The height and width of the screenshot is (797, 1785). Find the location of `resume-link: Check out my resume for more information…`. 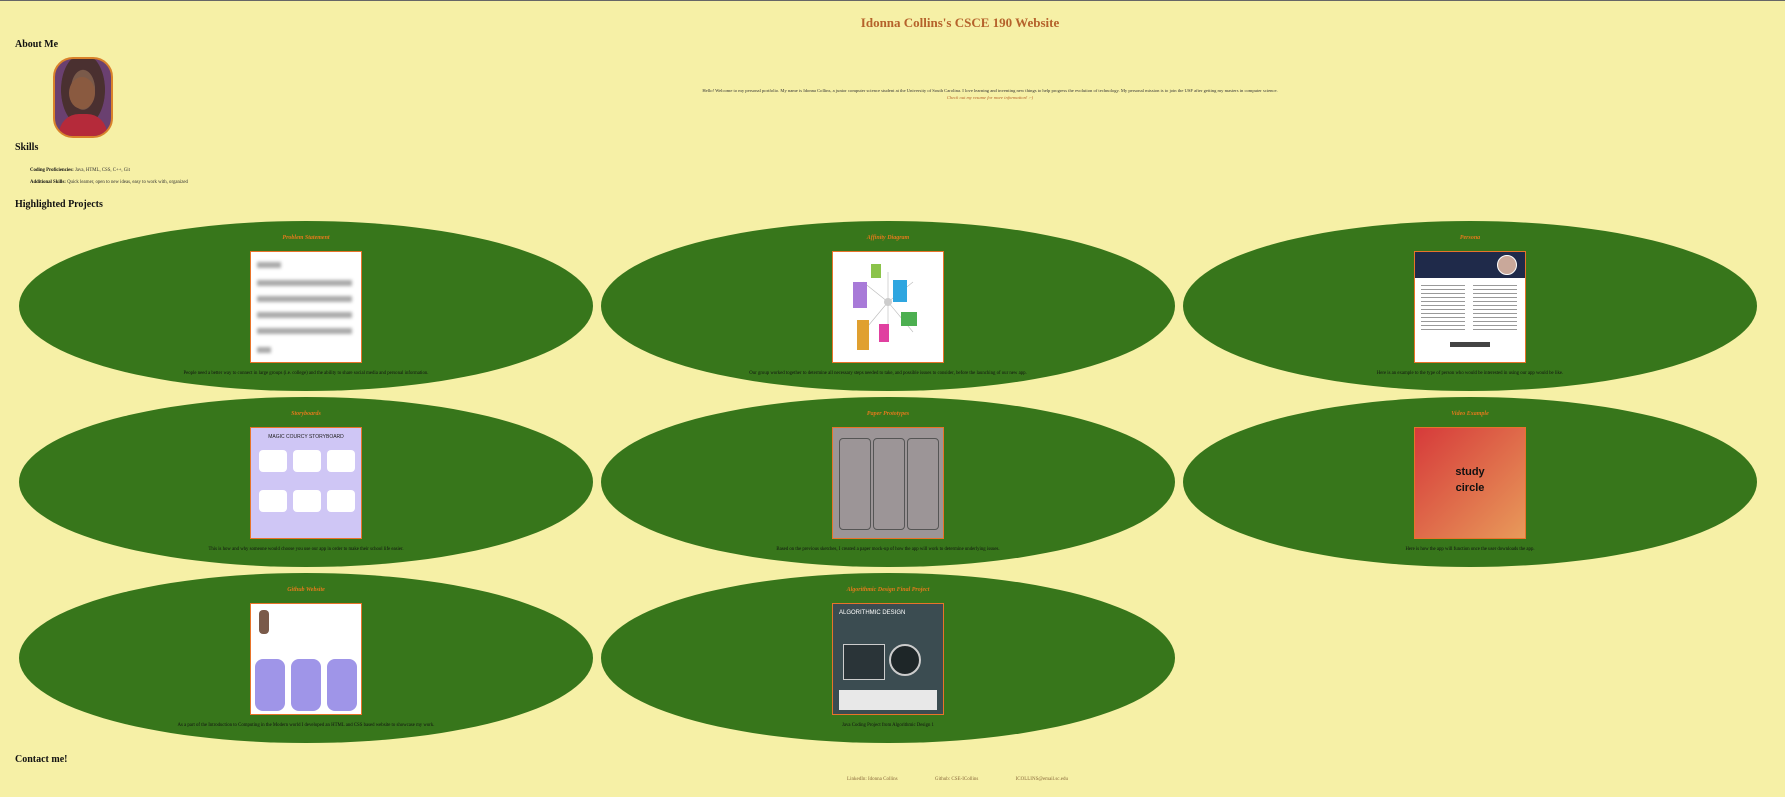

resume-link: Check out my resume for more information… is located at coordinates (990, 97).